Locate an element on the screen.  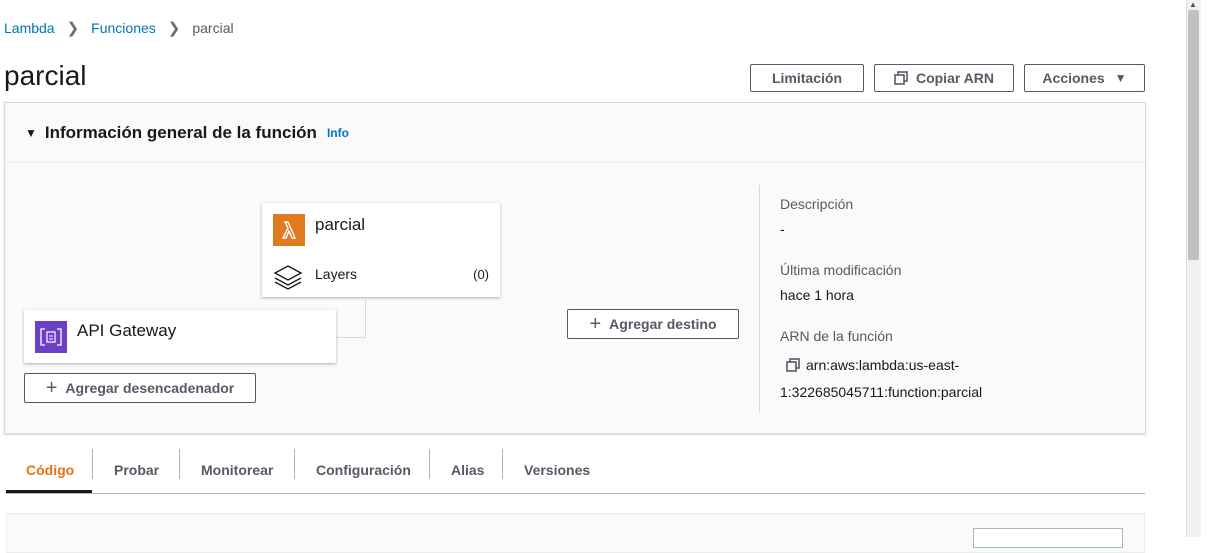
description-value: - is located at coordinates (782, 229).